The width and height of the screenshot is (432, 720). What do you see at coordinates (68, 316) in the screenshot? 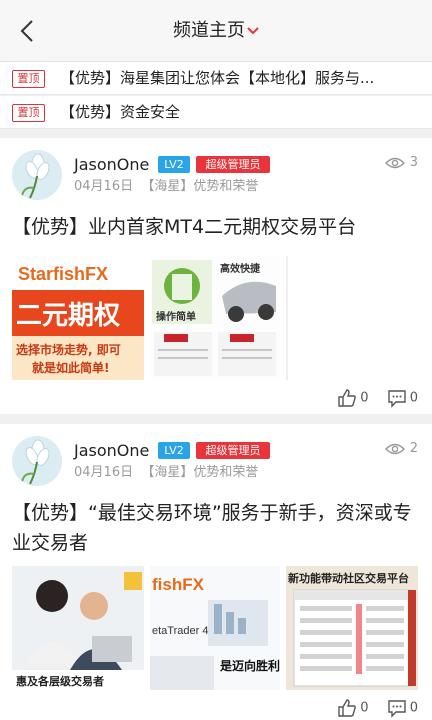
I see `image-headline: 二元期权` at bounding box center [68, 316].